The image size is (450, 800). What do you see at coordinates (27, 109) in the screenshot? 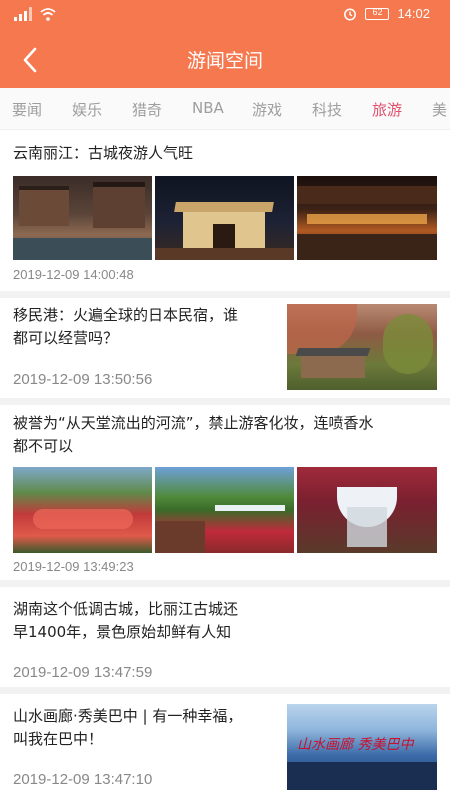
I see `tab-yaowen: 要闻` at bounding box center [27, 109].